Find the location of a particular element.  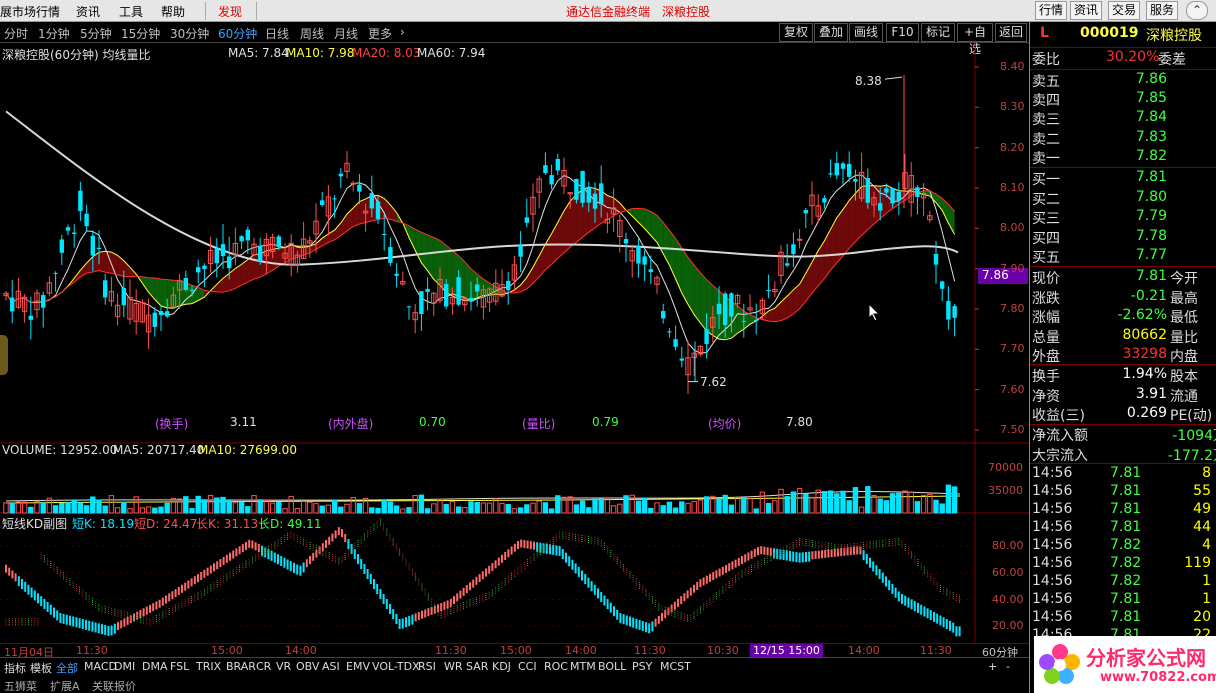

indicator-tab: DMI is located at coordinates (124, 666).